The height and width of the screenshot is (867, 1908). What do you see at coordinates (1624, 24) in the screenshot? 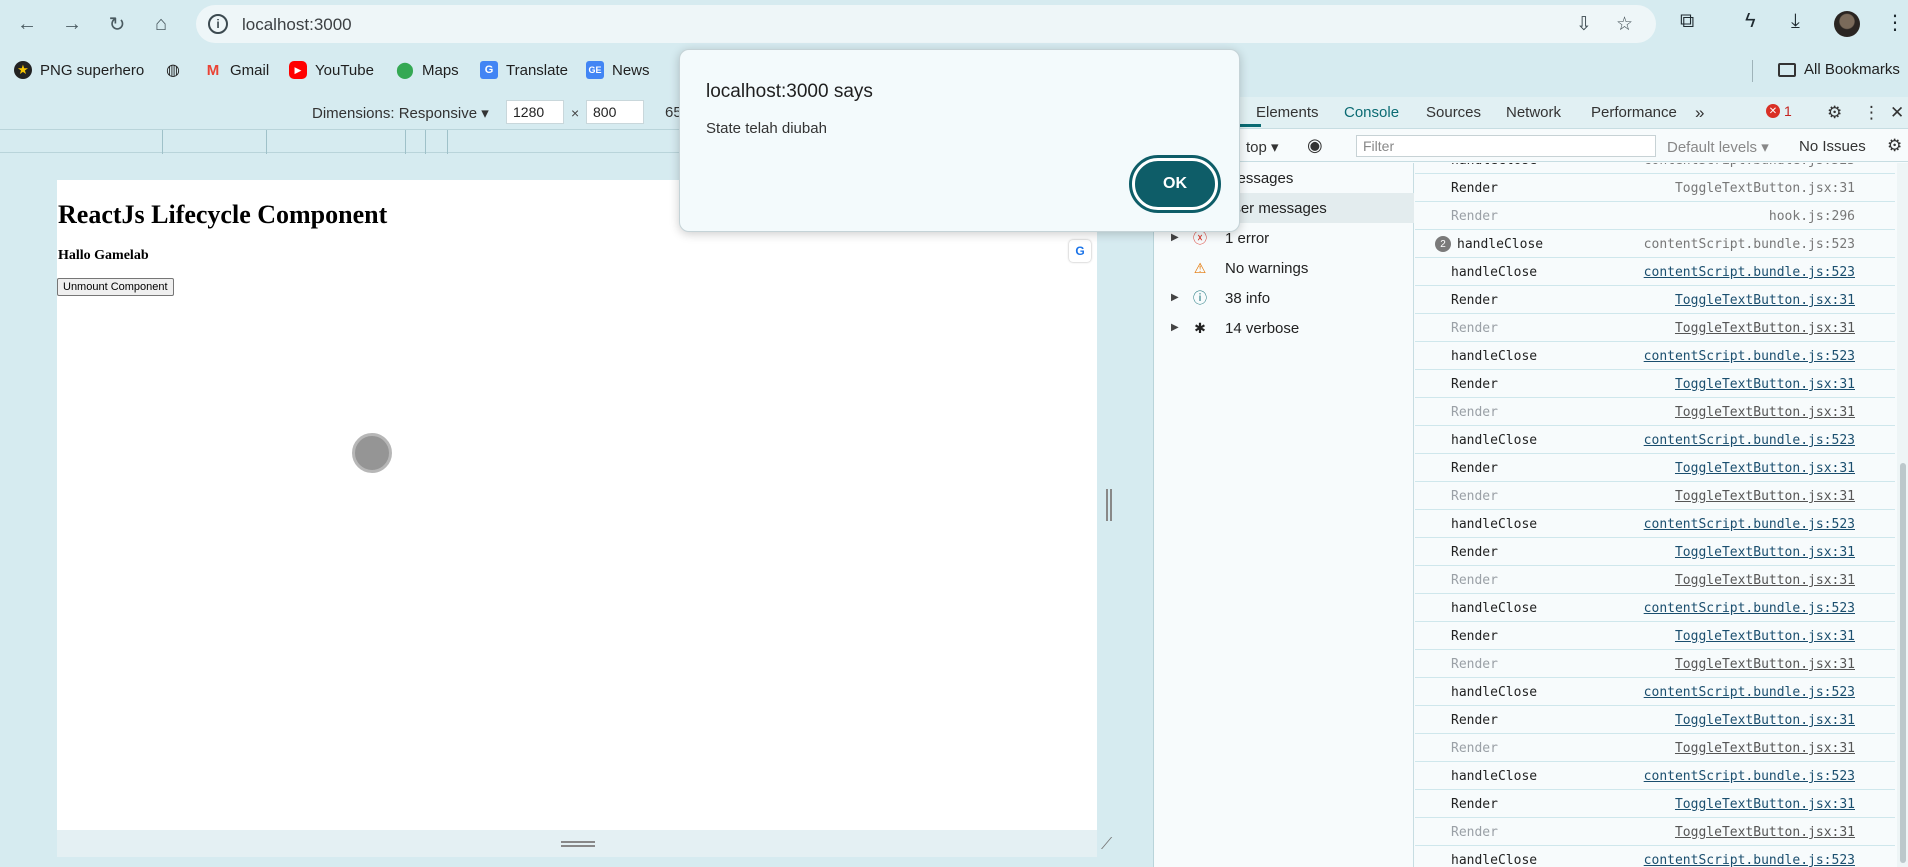
I see `bookmark-star-icon: ☆` at bounding box center [1624, 24].